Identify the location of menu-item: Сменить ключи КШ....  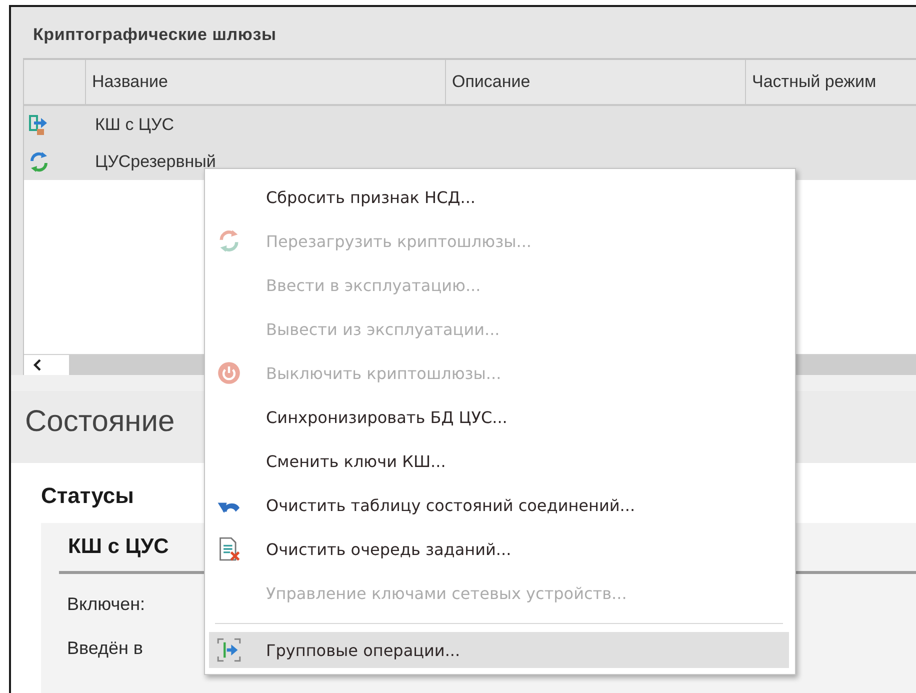
(499, 461).